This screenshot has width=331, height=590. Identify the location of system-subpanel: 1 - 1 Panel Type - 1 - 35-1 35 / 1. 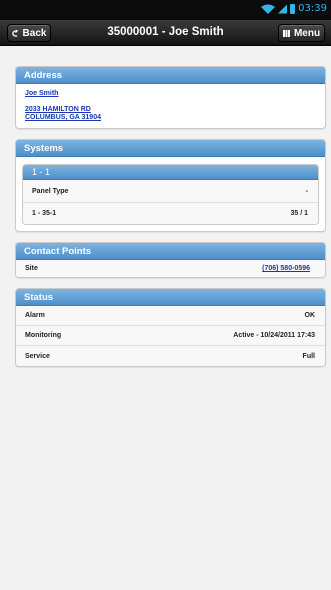
(170, 194).